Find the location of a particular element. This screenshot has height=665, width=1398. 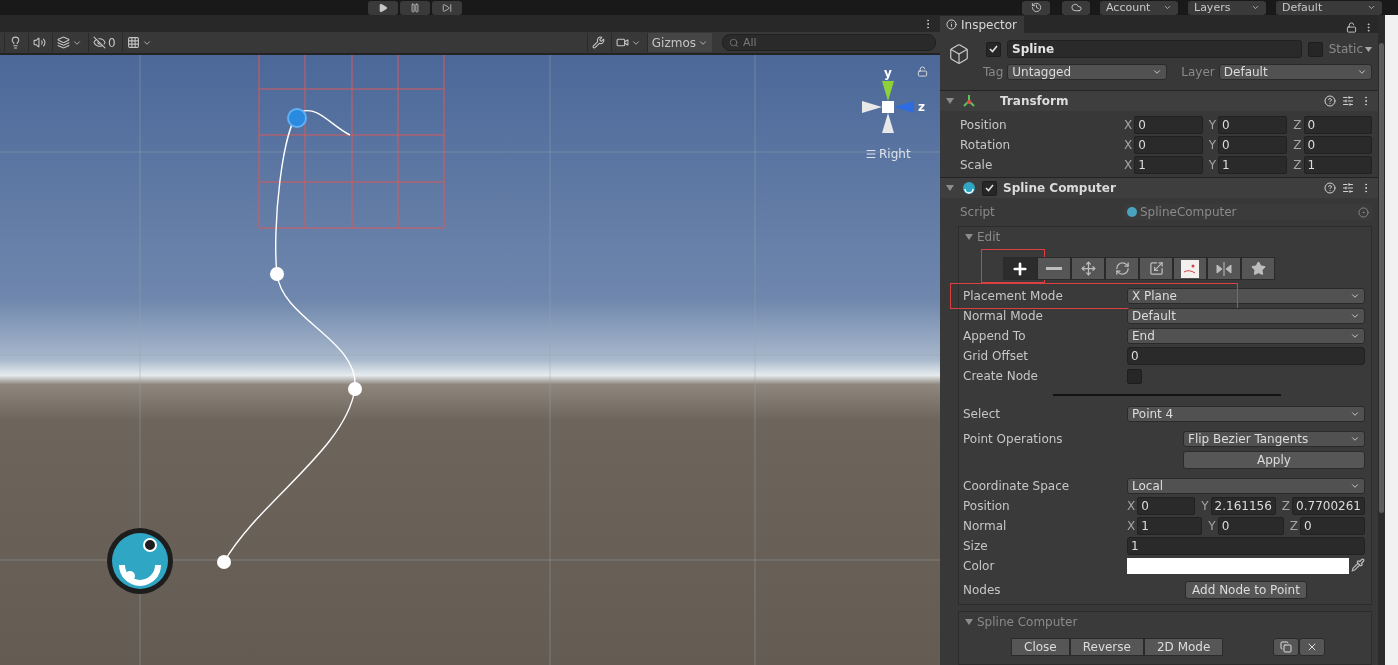

step-icon is located at coordinates (447, 7).